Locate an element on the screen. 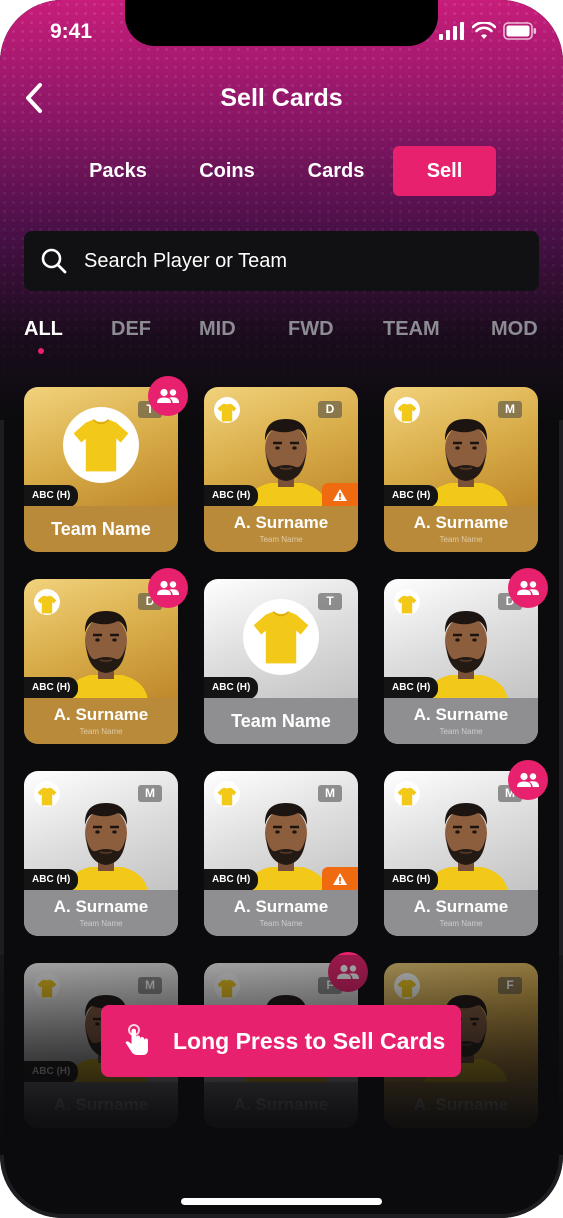 The height and width of the screenshot is (1218, 563). position-filters: ALL DEF MID FWD TEAM MOD is located at coordinates (281, 338).